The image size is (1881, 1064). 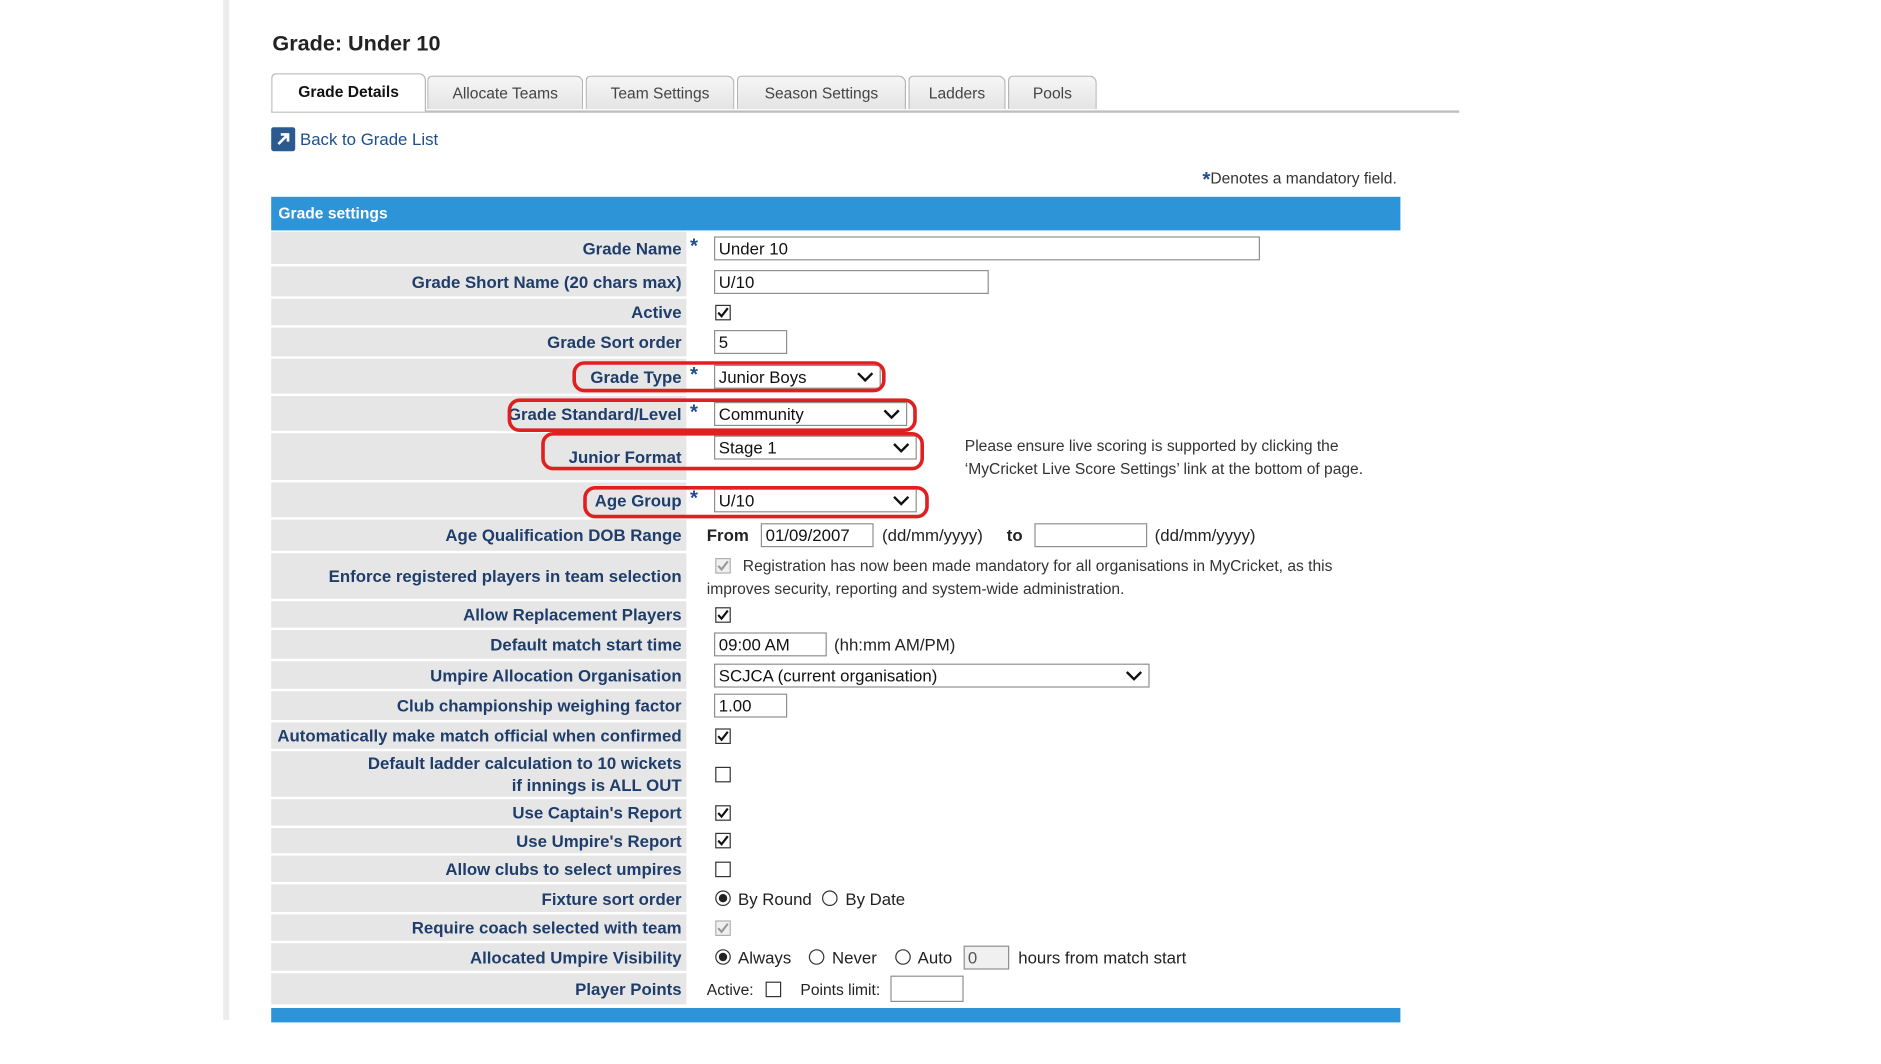 What do you see at coordinates (723, 869) in the screenshot?
I see `clubs-select-umpires-checkbox` at bounding box center [723, 869].